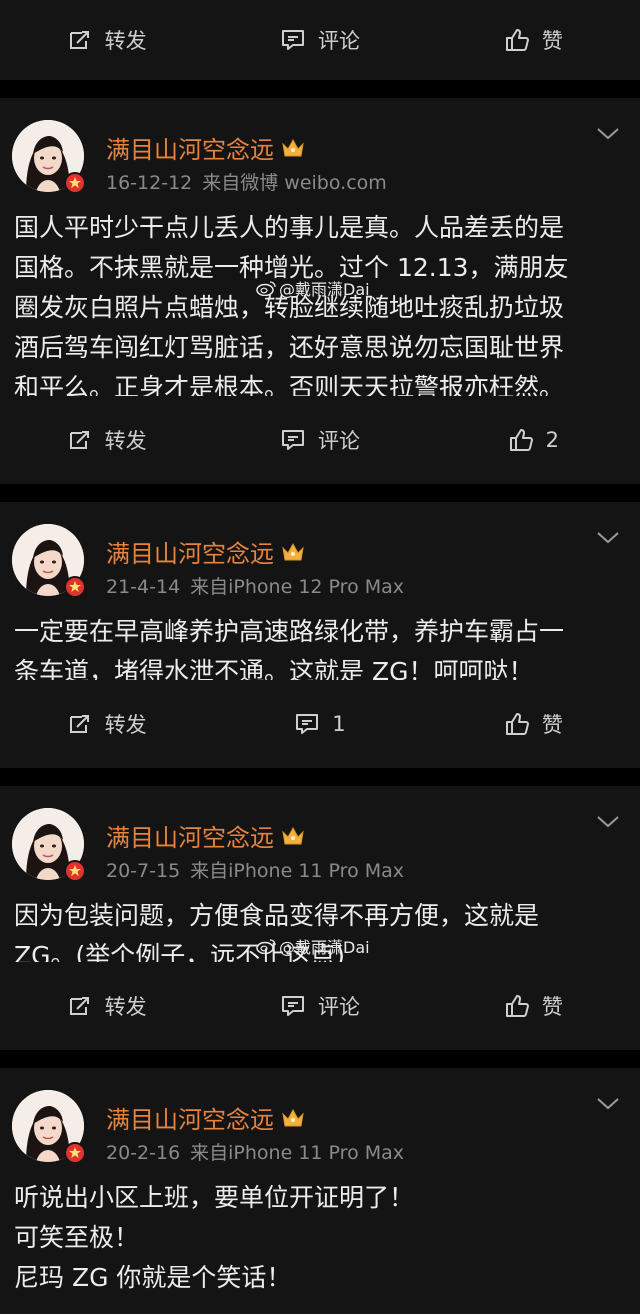 The image size is (640, 1314). What do you see at coordinates (339, 724) in the screenshot?
I see `comment-count: 1` at bounding box center [339, 724].